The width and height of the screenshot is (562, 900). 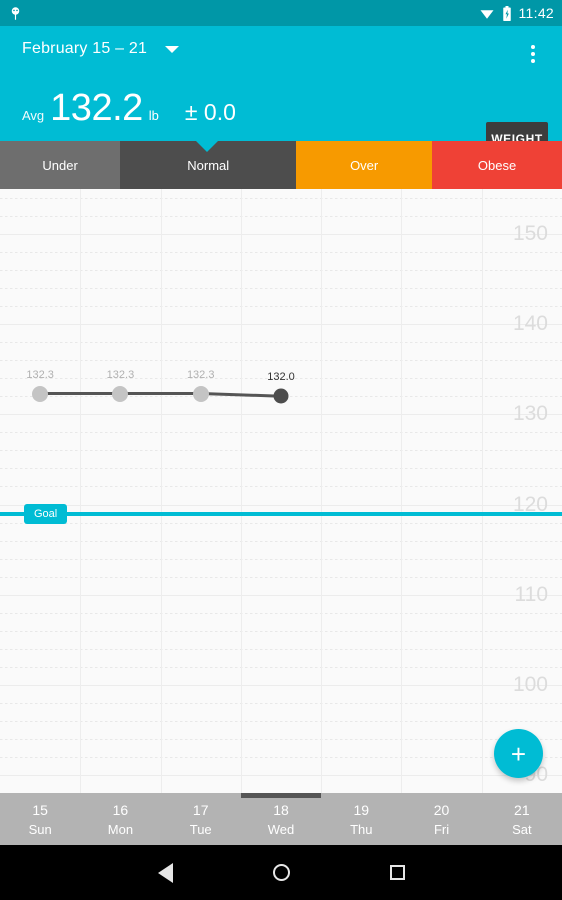 I want to click on date-axis-day-fri: 20 Fri, so click(x=441, y=819).